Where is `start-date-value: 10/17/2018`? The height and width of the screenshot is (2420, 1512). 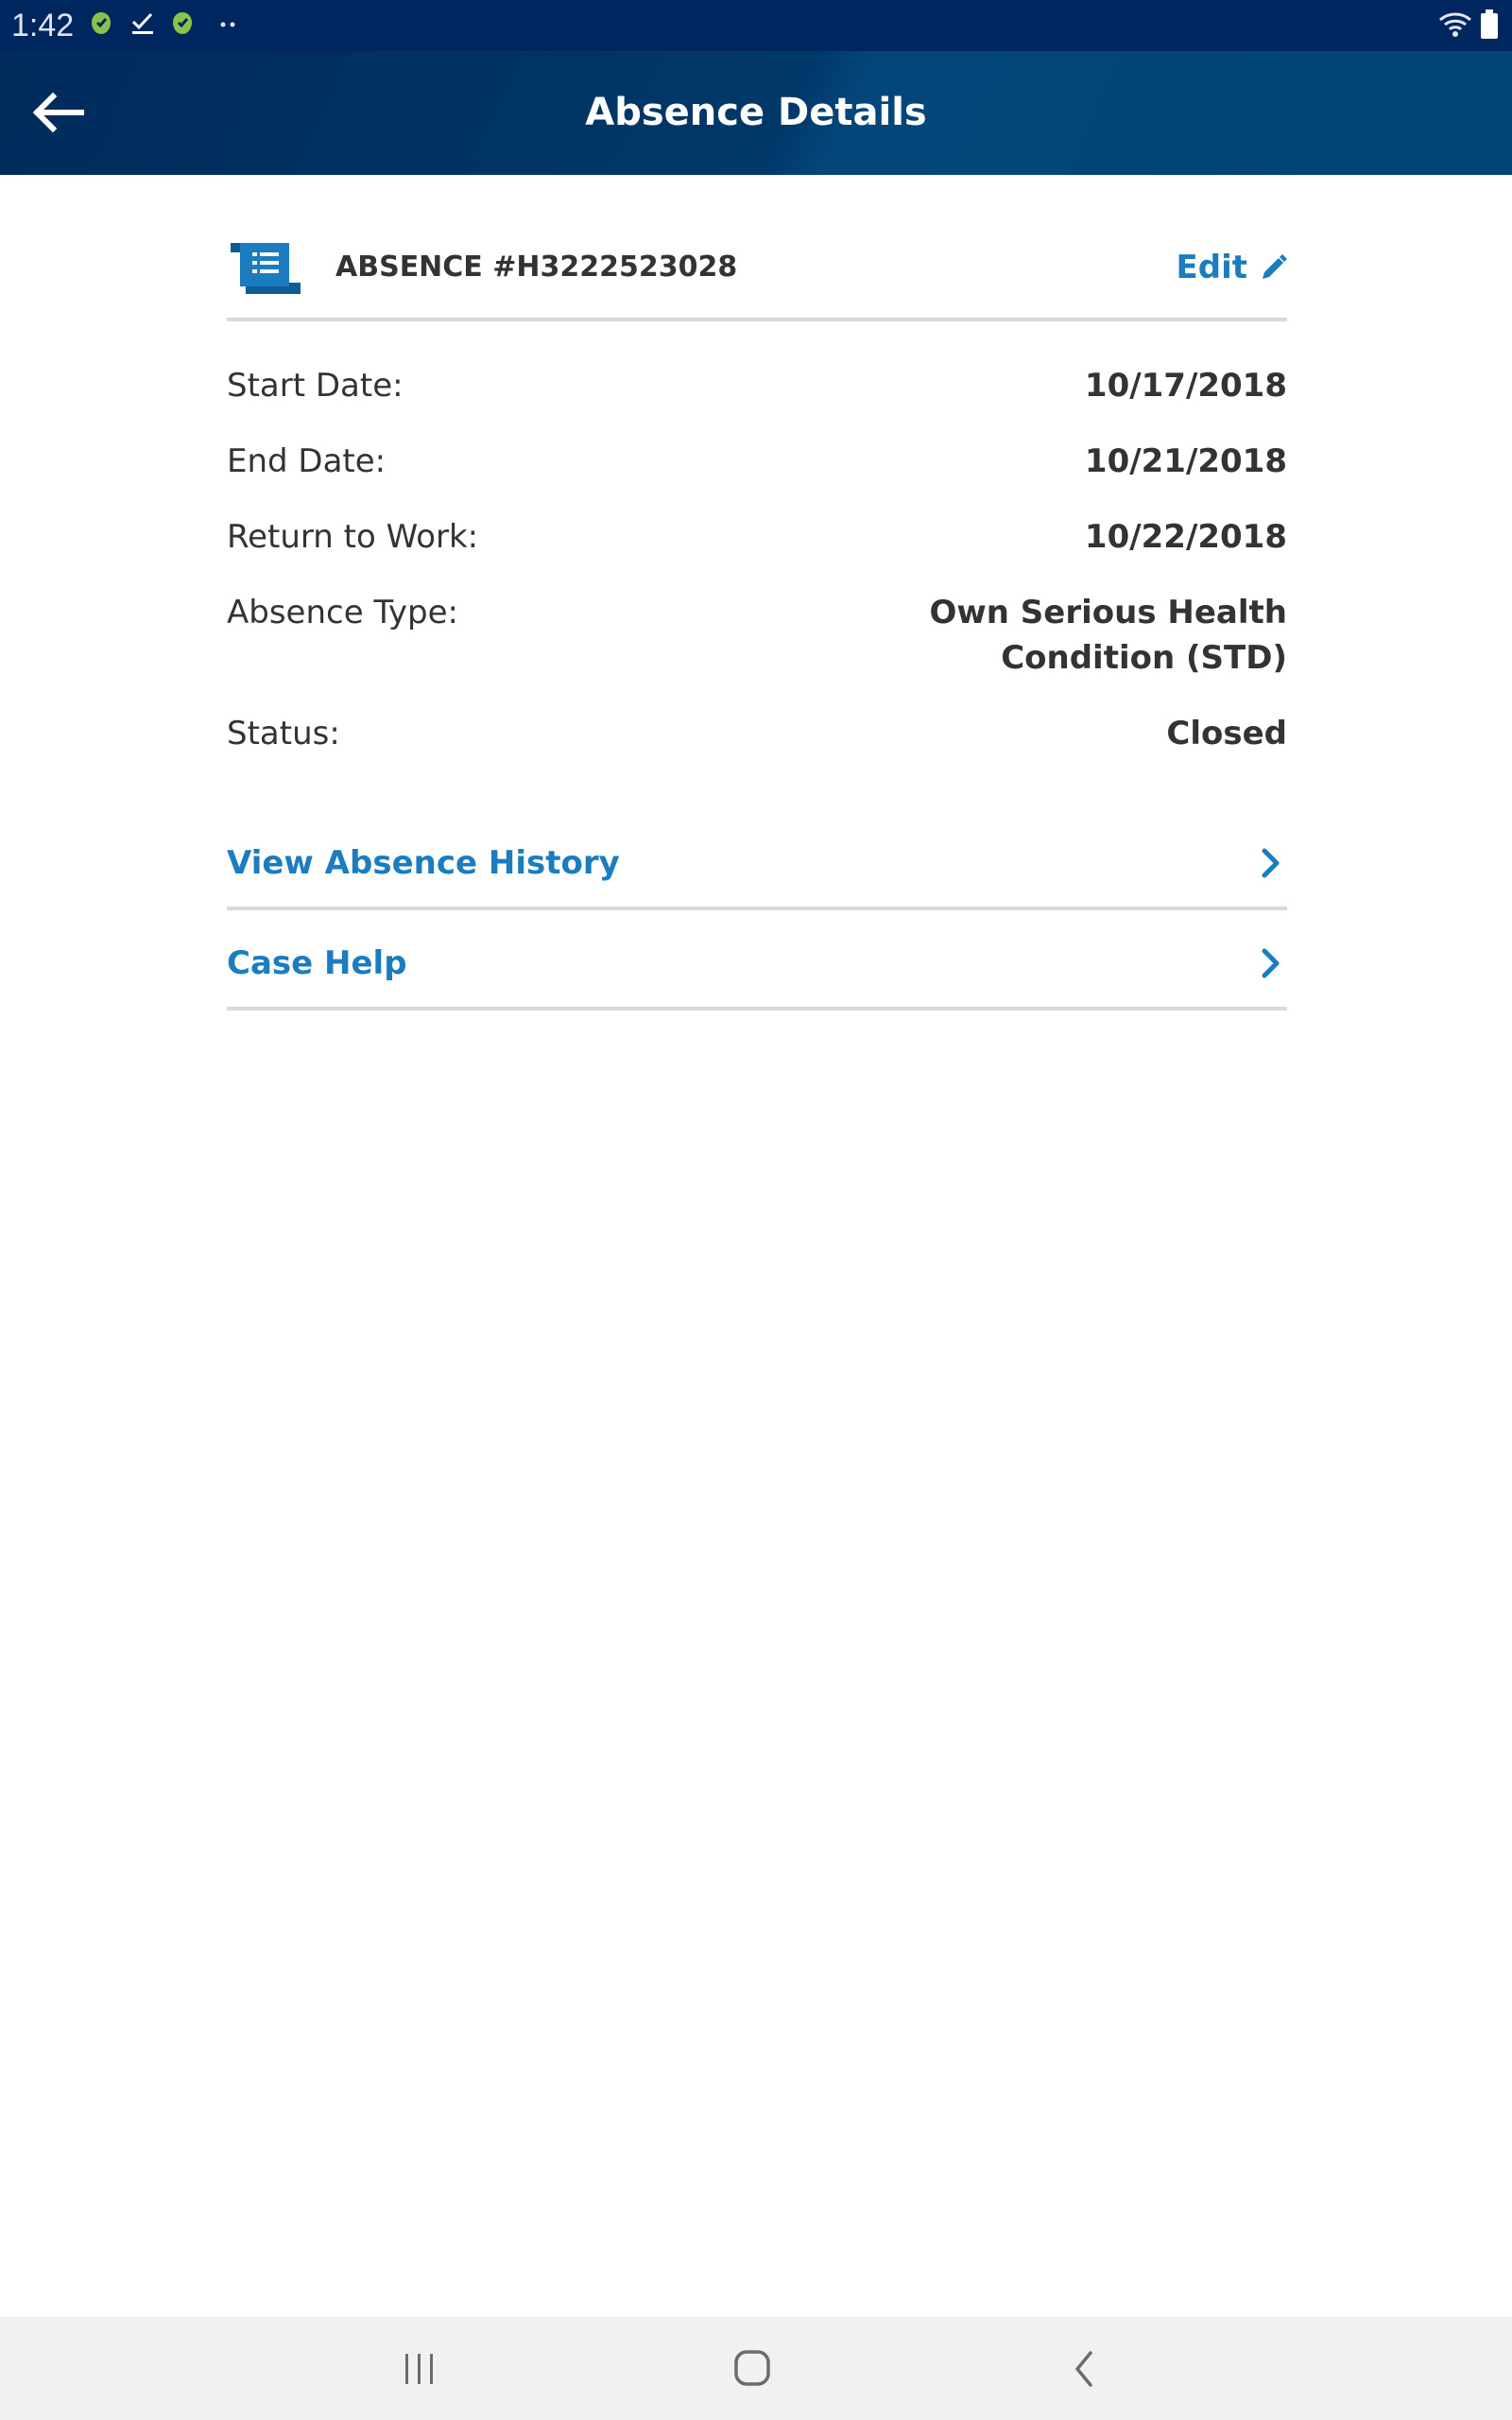 start-date-value: 10/17/2018 is located at coordinates (1185, 386).